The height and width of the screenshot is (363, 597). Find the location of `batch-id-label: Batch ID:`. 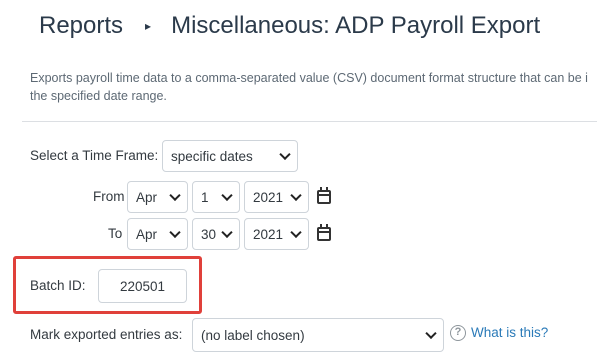

batch-id-label: Batch ID: is located at coordinates (58, 285).